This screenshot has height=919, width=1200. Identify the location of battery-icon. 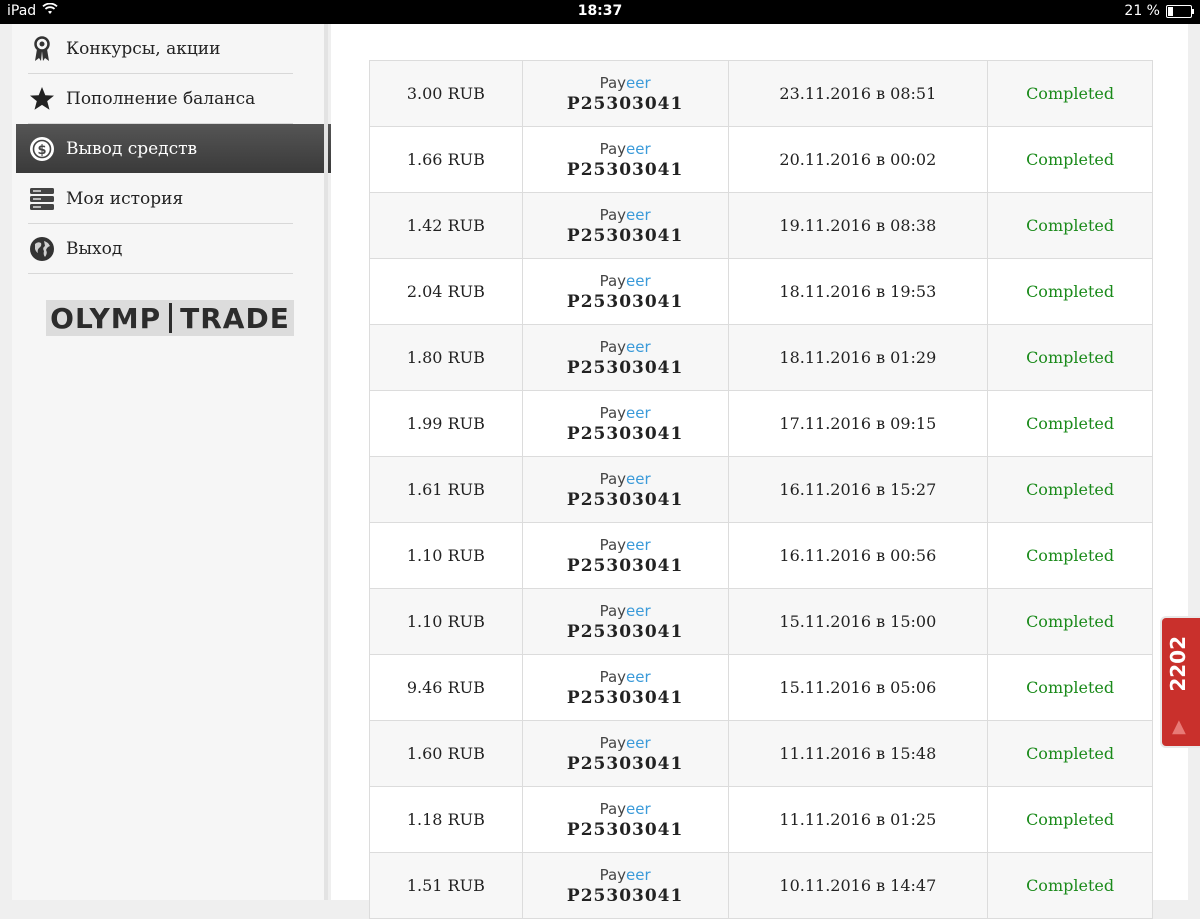
(1180, 11).